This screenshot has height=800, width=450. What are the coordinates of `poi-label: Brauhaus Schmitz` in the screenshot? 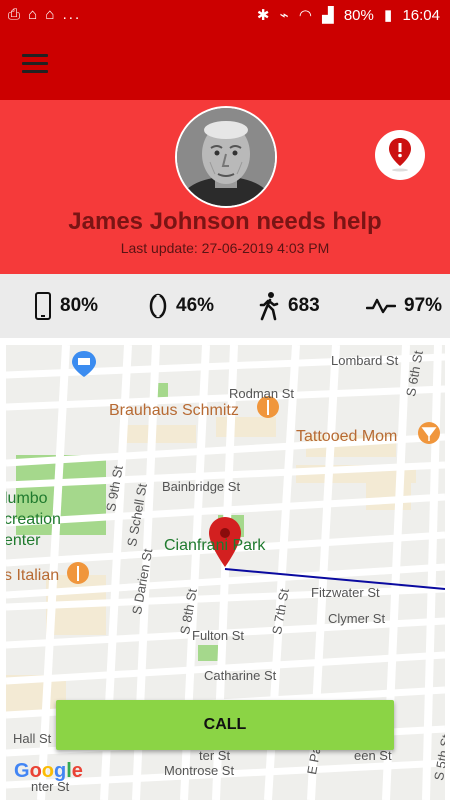 It's located at (174, 410).